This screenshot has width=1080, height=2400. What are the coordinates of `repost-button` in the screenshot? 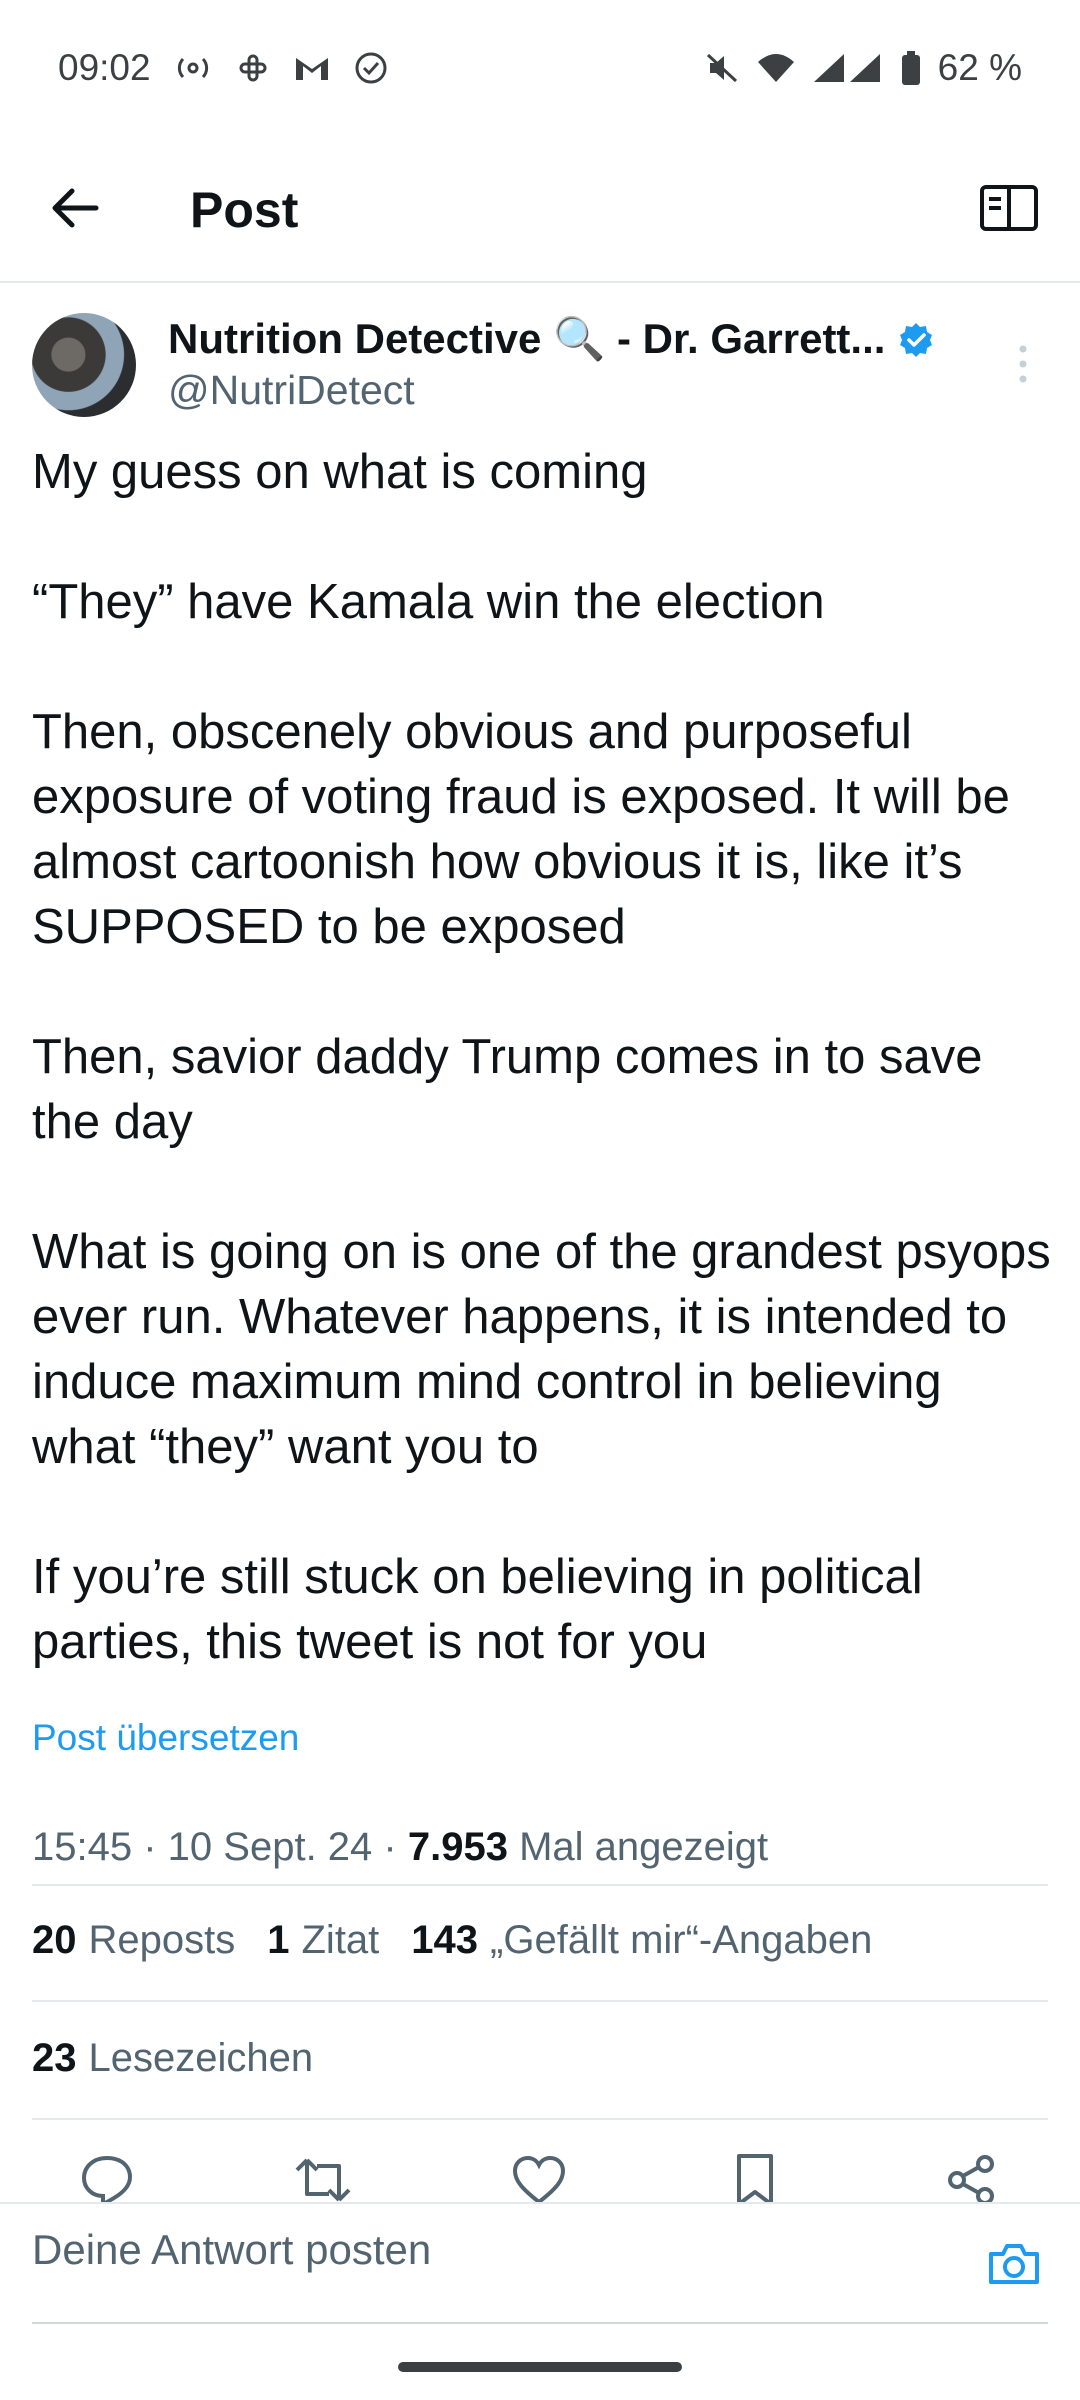 It's located at (323, 2180).